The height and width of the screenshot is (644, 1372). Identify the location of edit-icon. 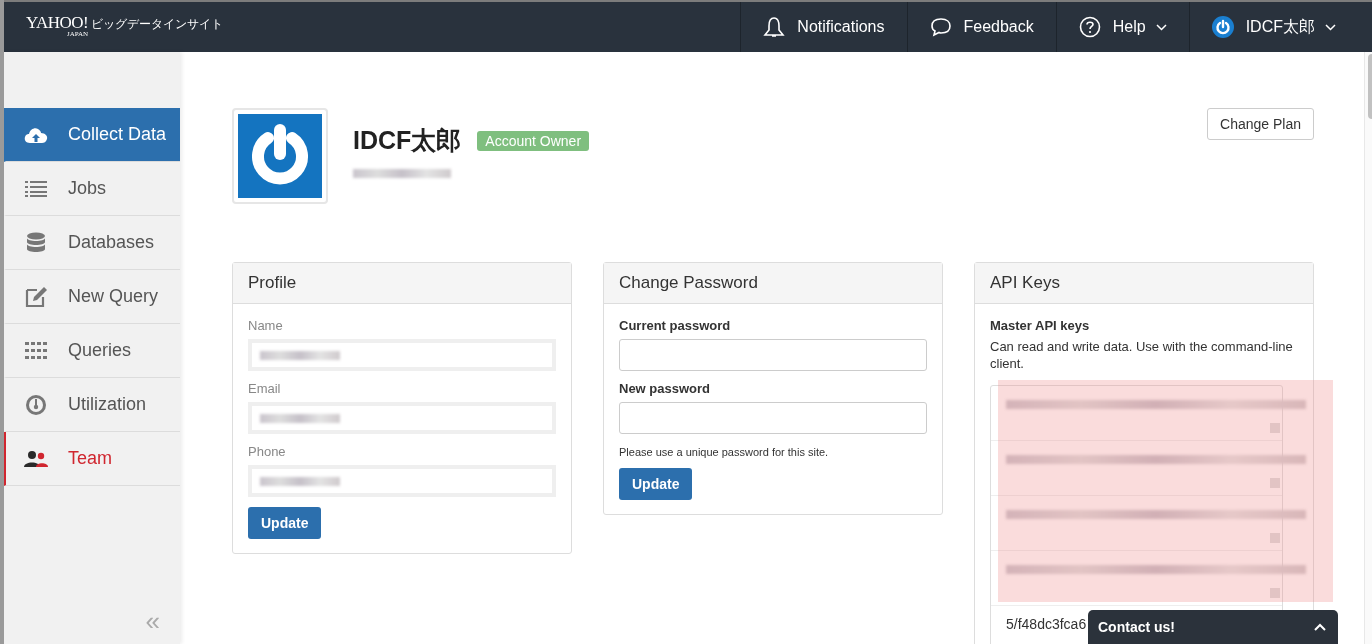
(36, 296).